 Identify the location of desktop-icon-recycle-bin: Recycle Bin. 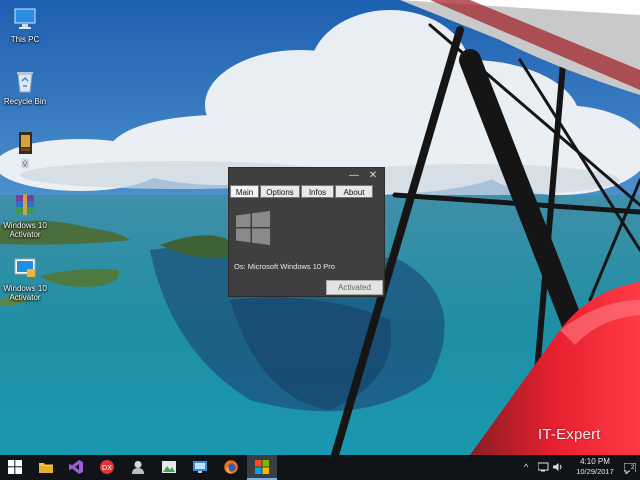
(27, 87).